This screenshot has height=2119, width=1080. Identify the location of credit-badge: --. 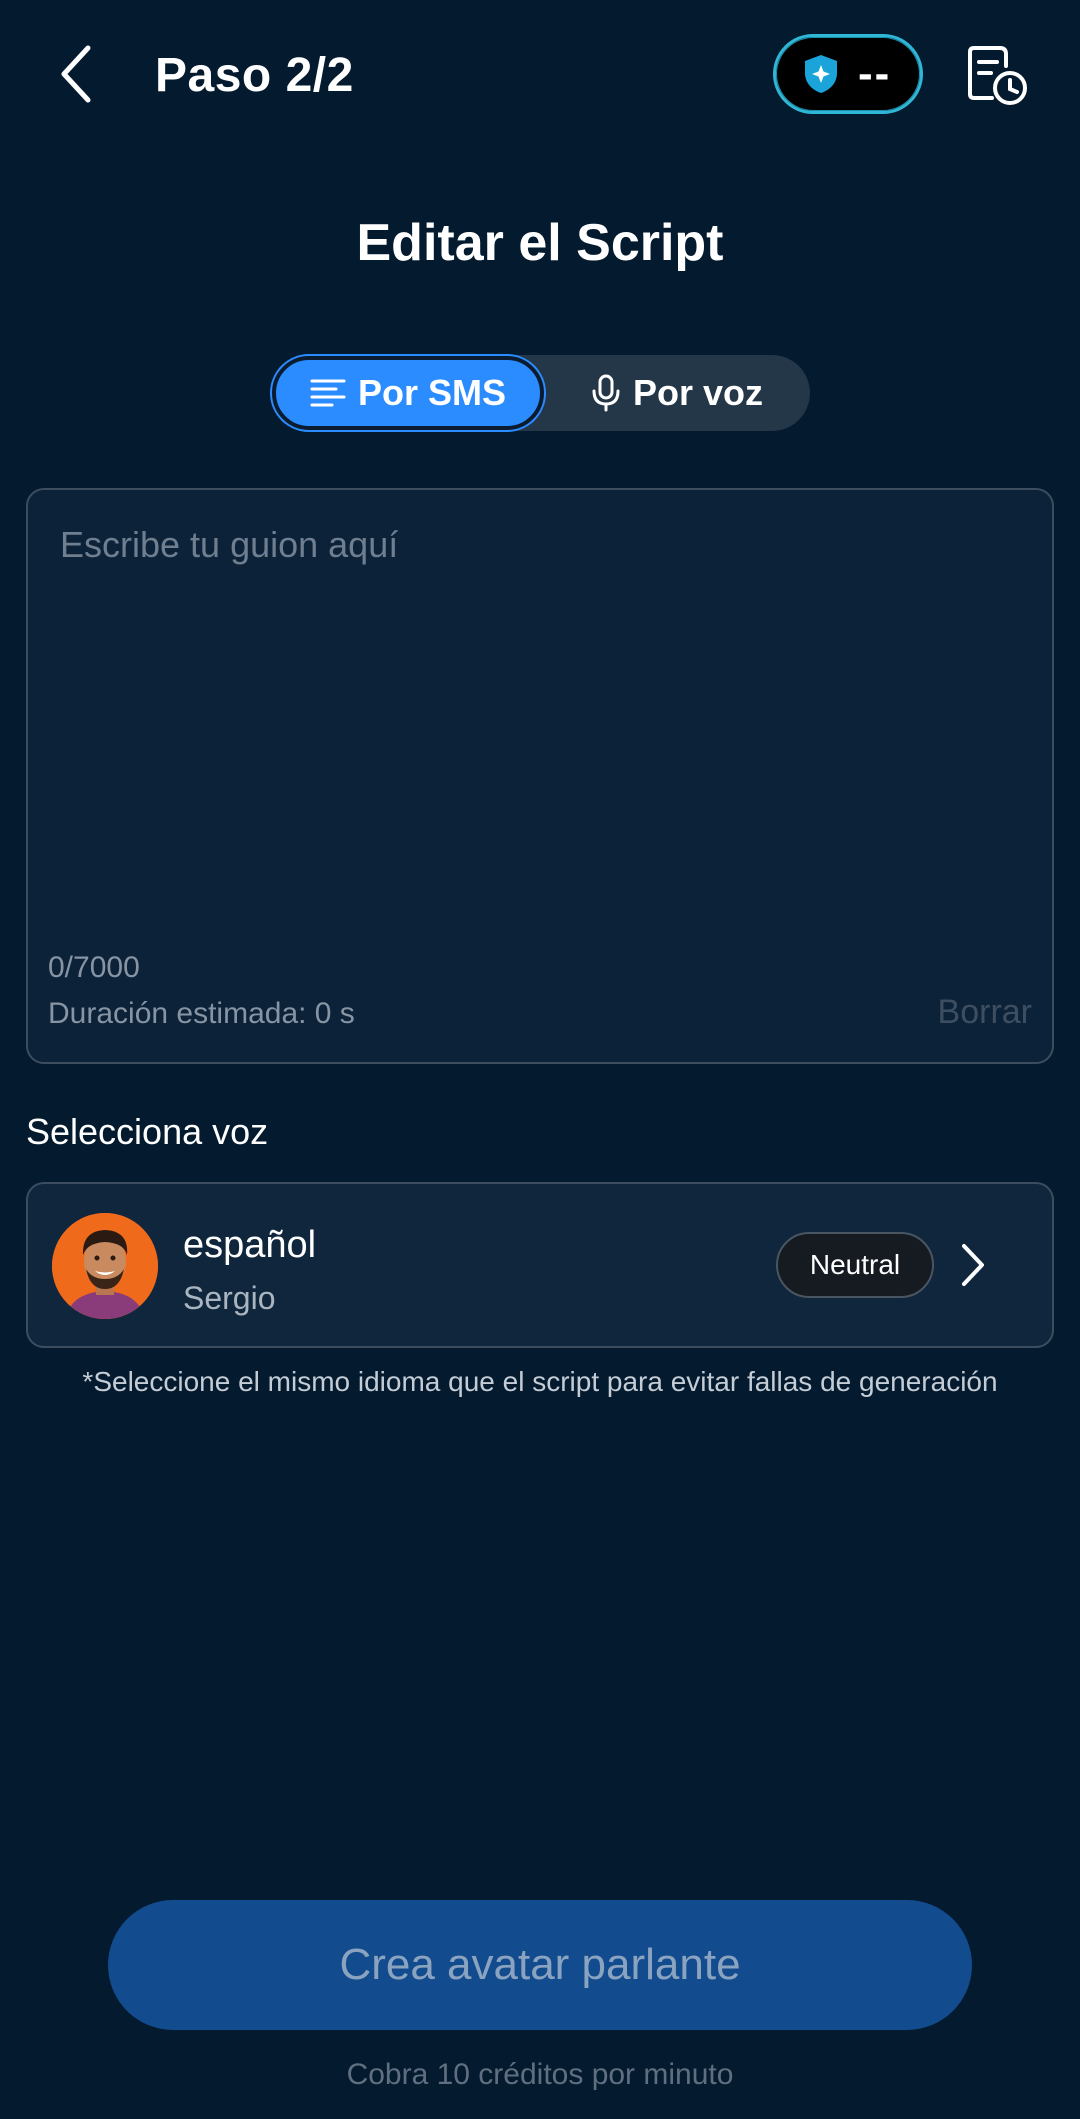
(848, 74).